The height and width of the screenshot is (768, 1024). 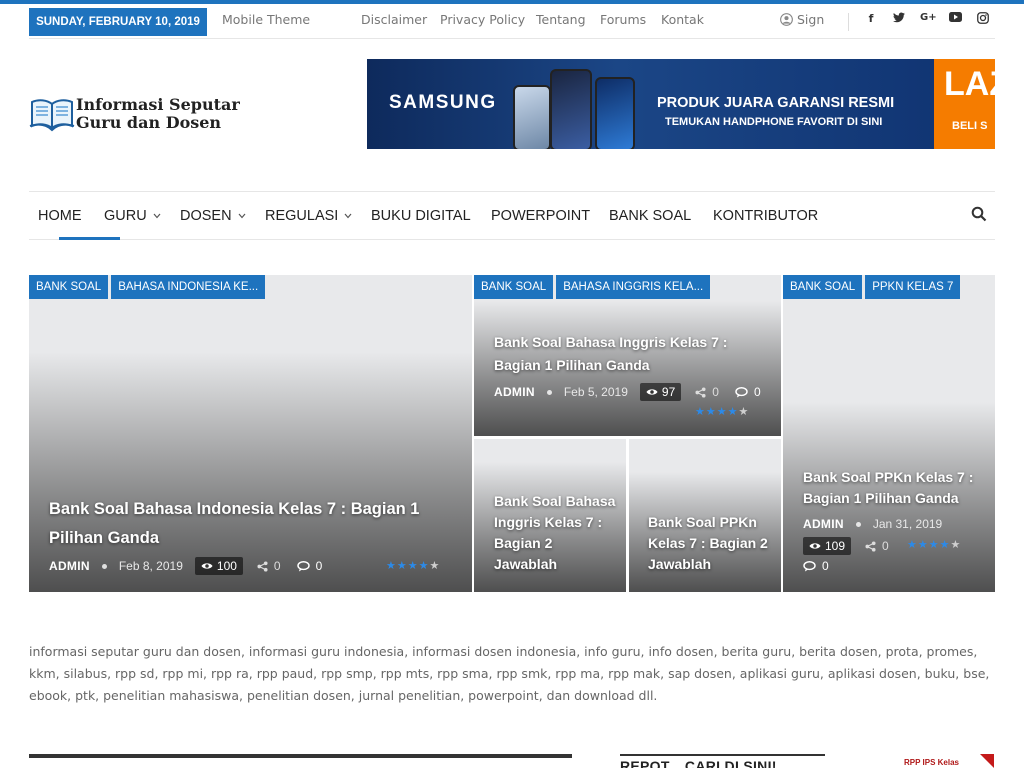 I want to click on nav-item-powerpoint: POWERPOINT, so click(x=540, y=216).